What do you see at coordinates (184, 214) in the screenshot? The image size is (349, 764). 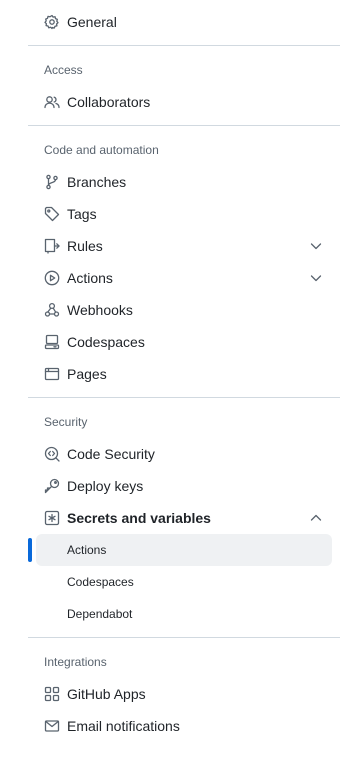 I see `sidebar-item-tags: Tags` at bounding box center [184, 214].